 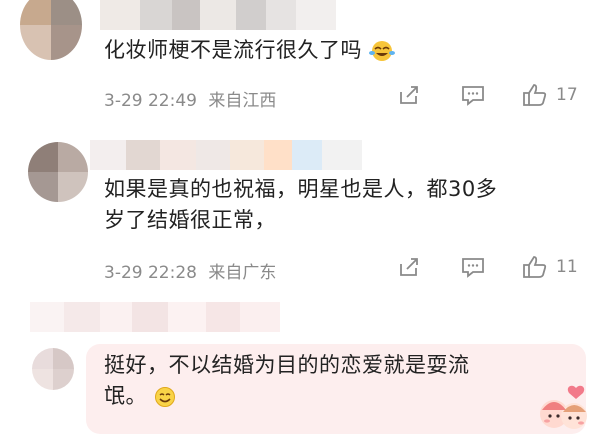 What do you see at coordinates (550, 95) in the screenshot?
I see `like-button: 17` at bounding box center [550, 95].